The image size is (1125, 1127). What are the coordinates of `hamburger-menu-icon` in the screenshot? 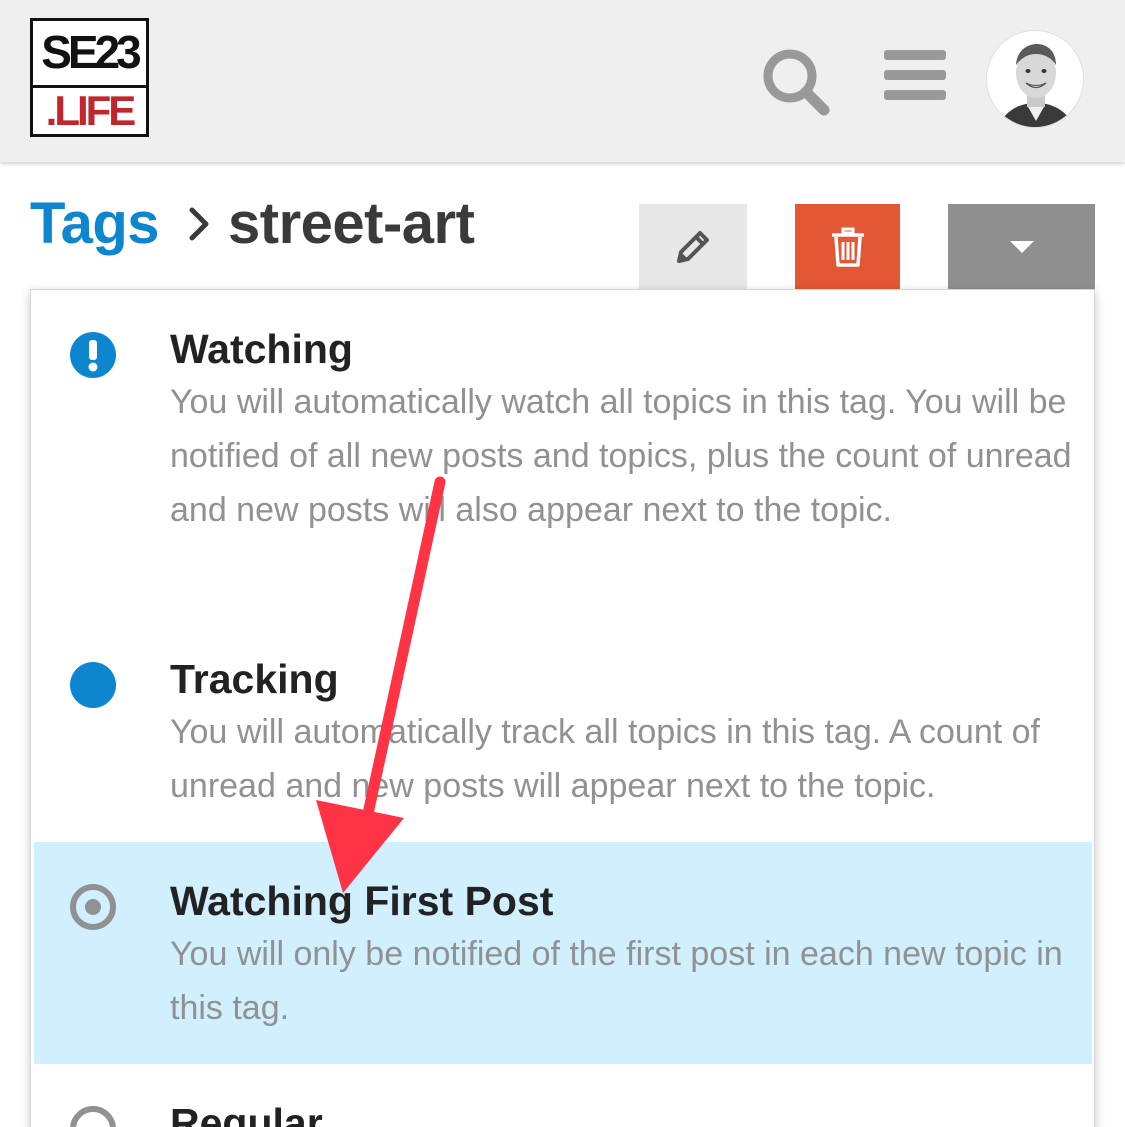 It's located at (915, 76).